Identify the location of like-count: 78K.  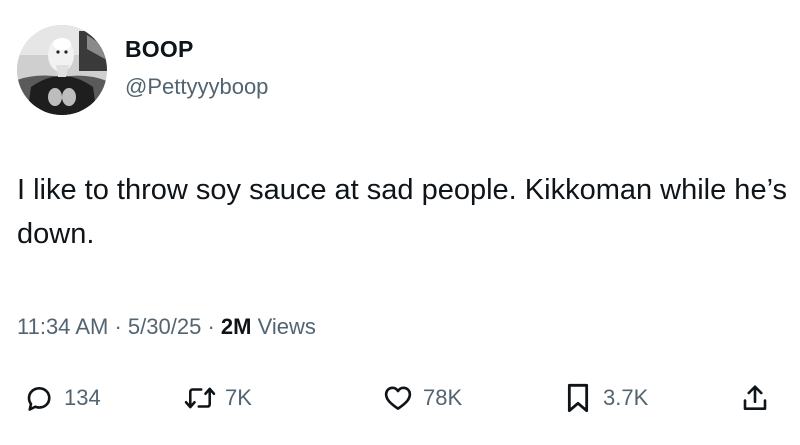
(443, 397).